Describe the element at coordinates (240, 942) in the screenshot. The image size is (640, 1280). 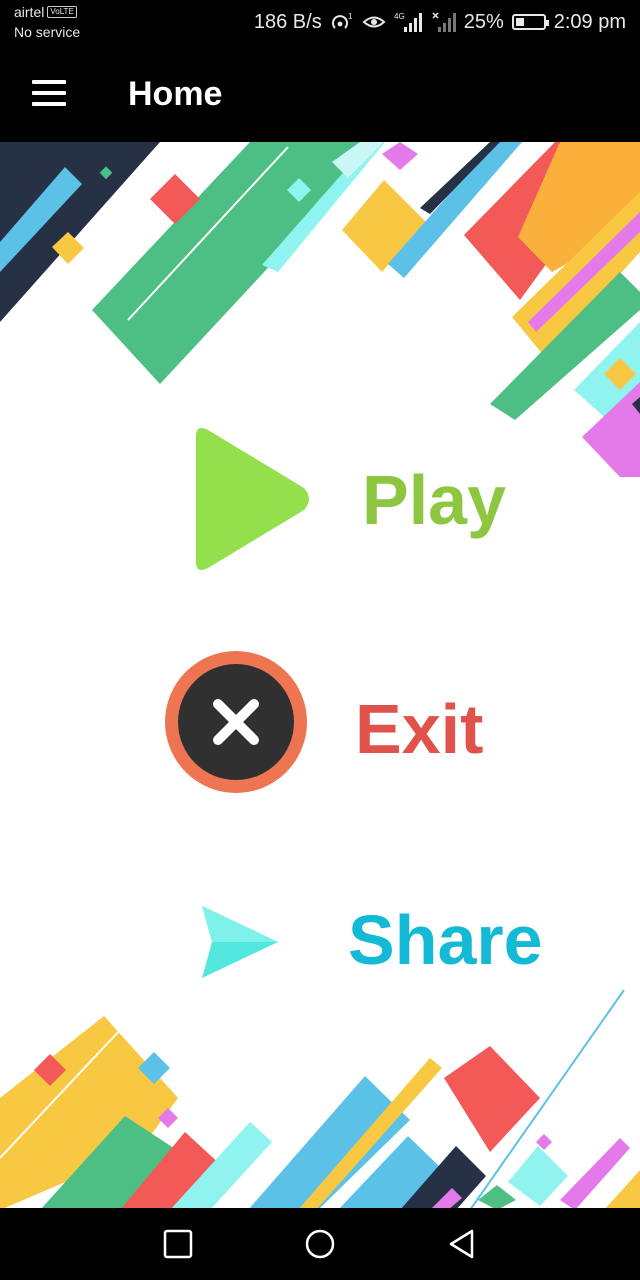
I see `send-icon` at that location.